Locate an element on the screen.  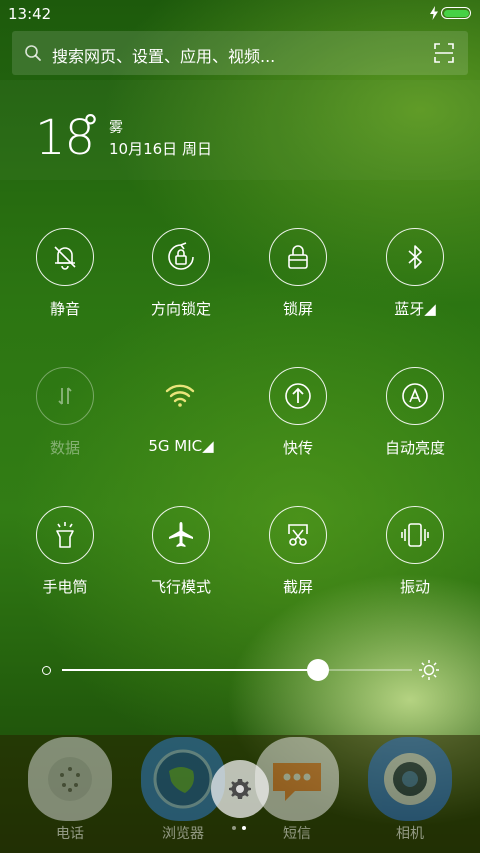
brightness-track is located at coordinates (237, 670).